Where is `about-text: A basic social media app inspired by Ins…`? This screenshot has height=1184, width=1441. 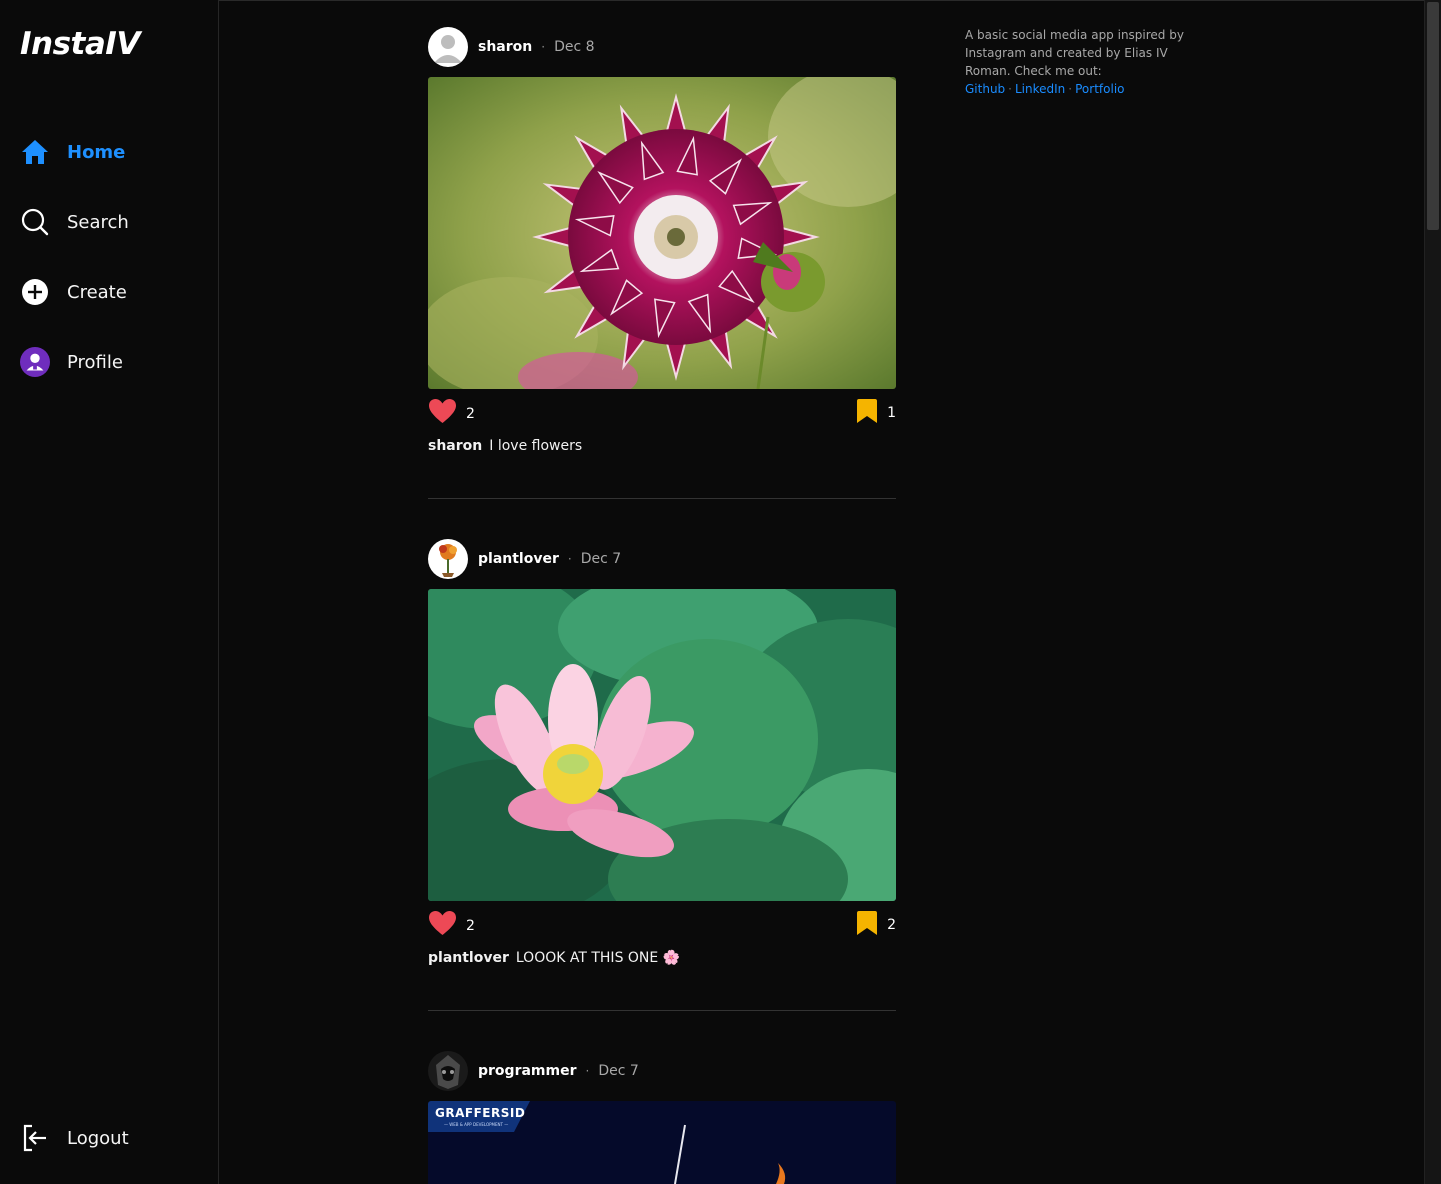
about-text: A basic social media app inspired by Ins… is located at coordinates (1074, 53).